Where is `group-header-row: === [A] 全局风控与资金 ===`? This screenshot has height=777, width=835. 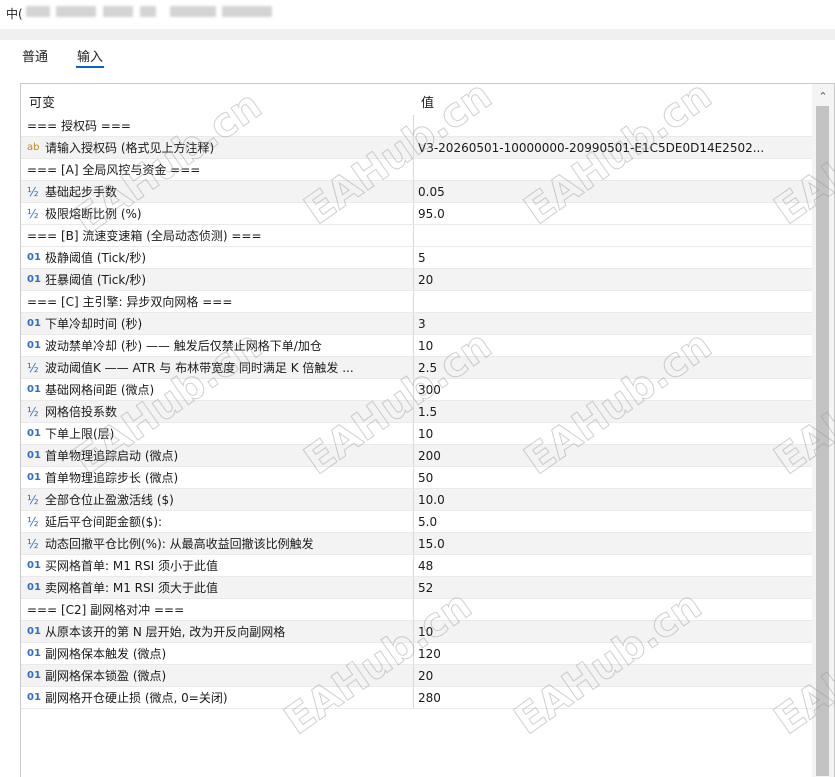
group-header-row: === [A] 全局风控与资金 === is located at coordinates (416, 170).